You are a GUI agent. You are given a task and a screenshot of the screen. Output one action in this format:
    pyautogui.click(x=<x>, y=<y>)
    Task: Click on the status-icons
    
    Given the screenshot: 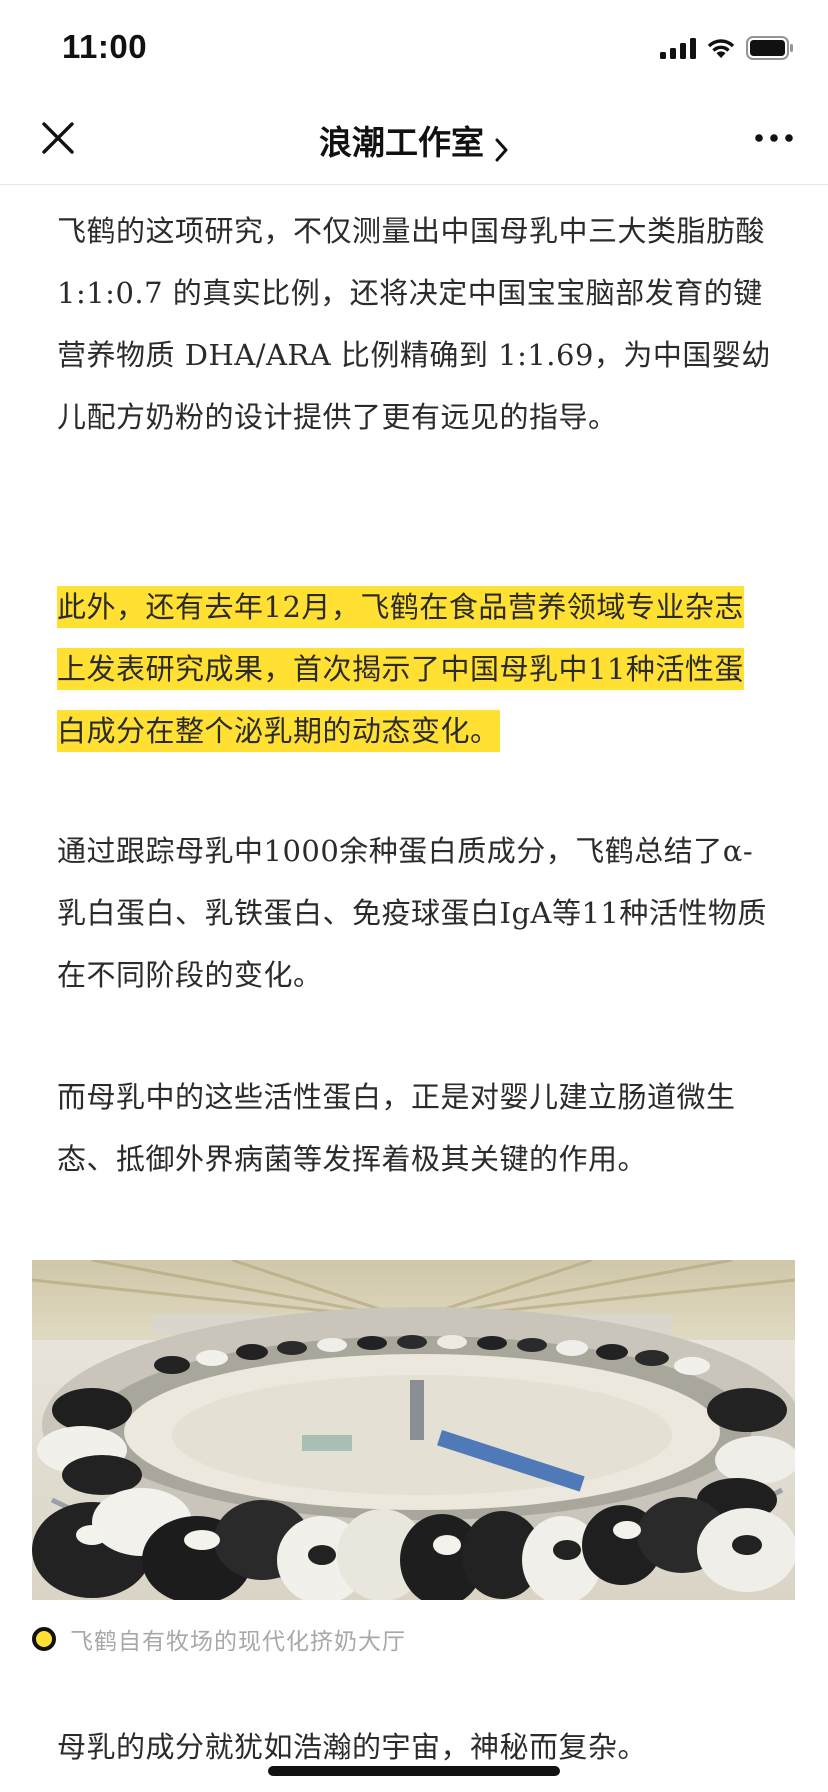 What is the action you would take?
    pyautogui.click(x=727, y=48)
    